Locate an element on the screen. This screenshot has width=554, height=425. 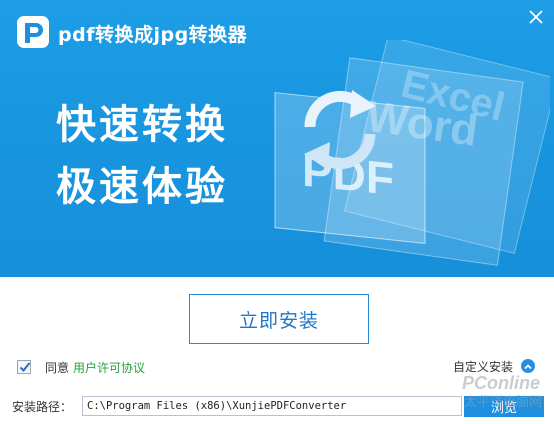
watermark-text: PConline is located at coordinates (501, 383).